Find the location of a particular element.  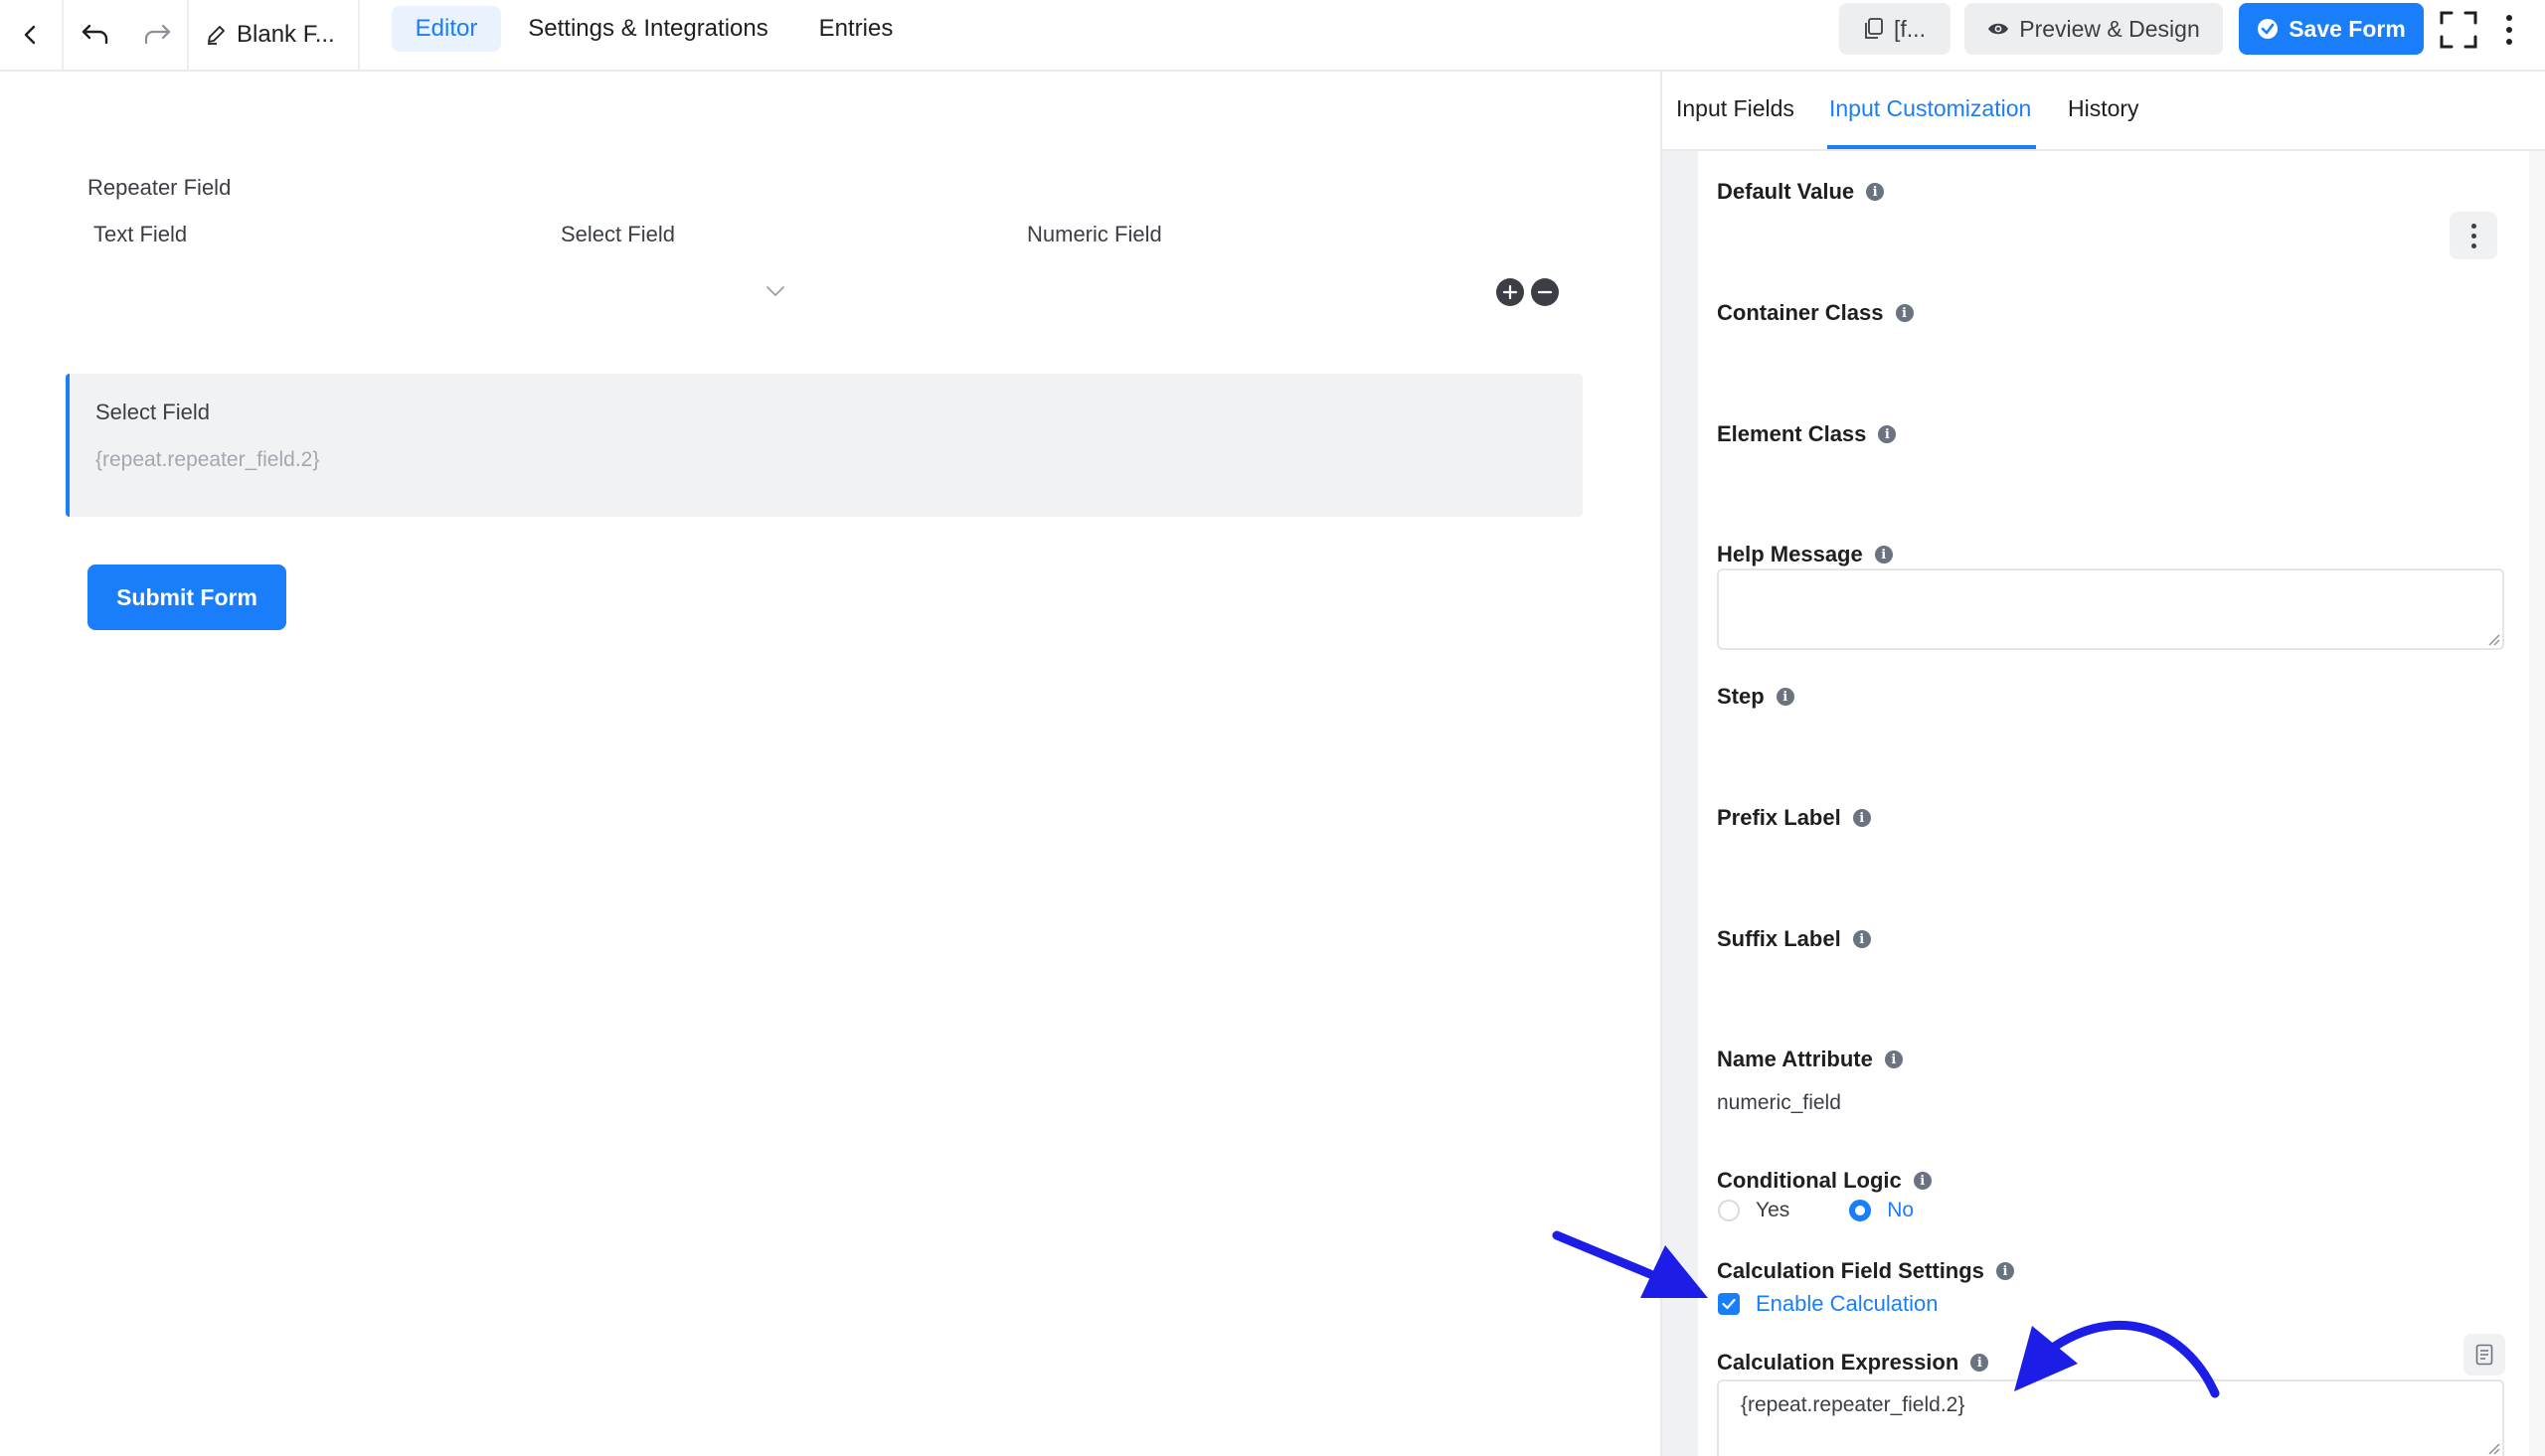

tab-settings-integrations: Settings & Integrations is located at coordinates (648, 29).